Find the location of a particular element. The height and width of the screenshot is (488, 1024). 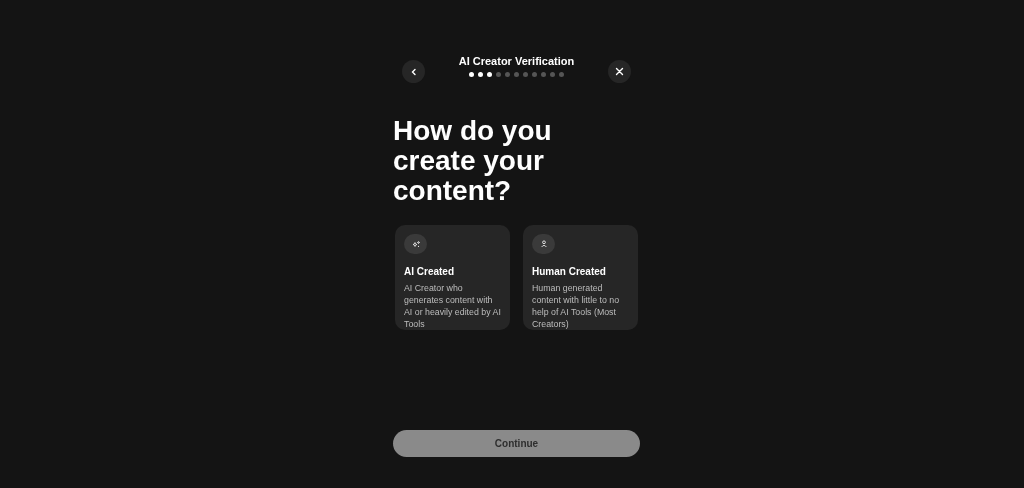

back-icon is located at coordinates (413, 71).